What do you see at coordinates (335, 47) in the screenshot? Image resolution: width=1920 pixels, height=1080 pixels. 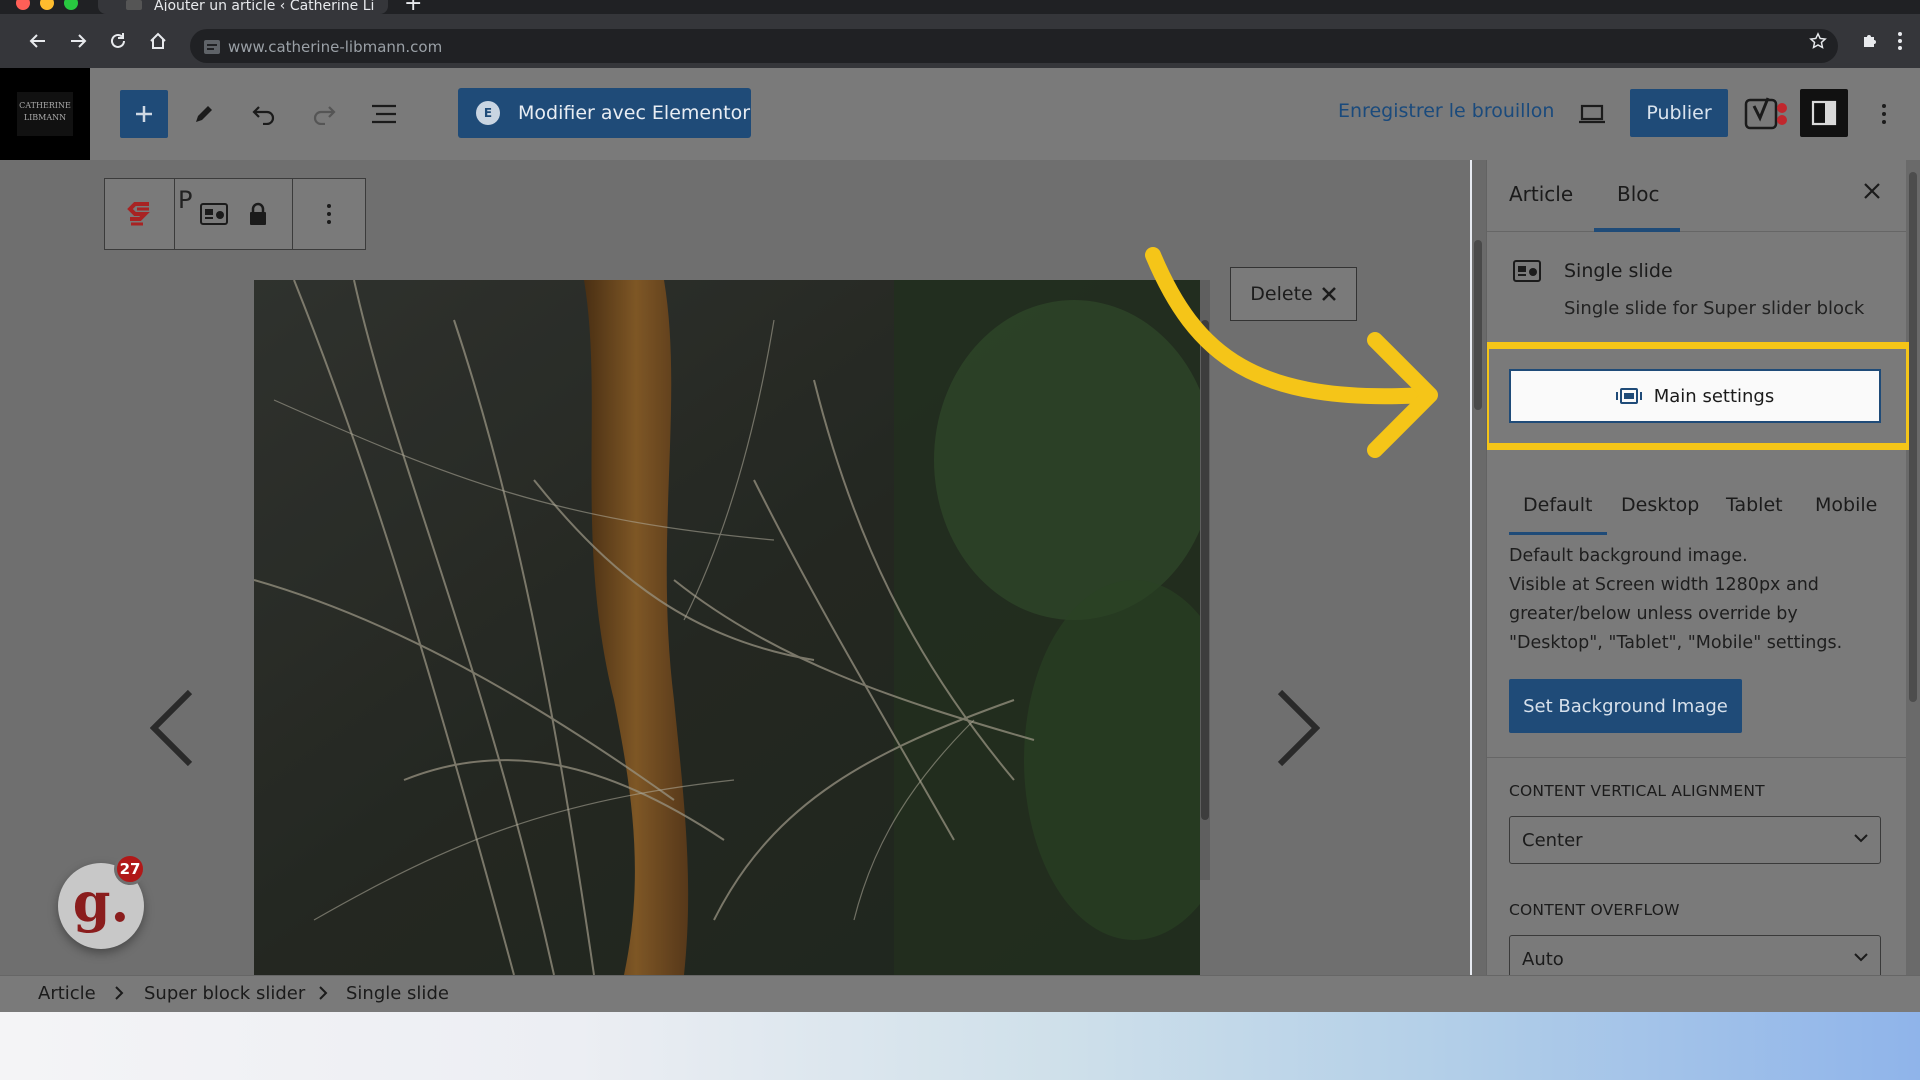 I see `url-text: www.catherine-libmann.com` at bounding box center [335, 47].